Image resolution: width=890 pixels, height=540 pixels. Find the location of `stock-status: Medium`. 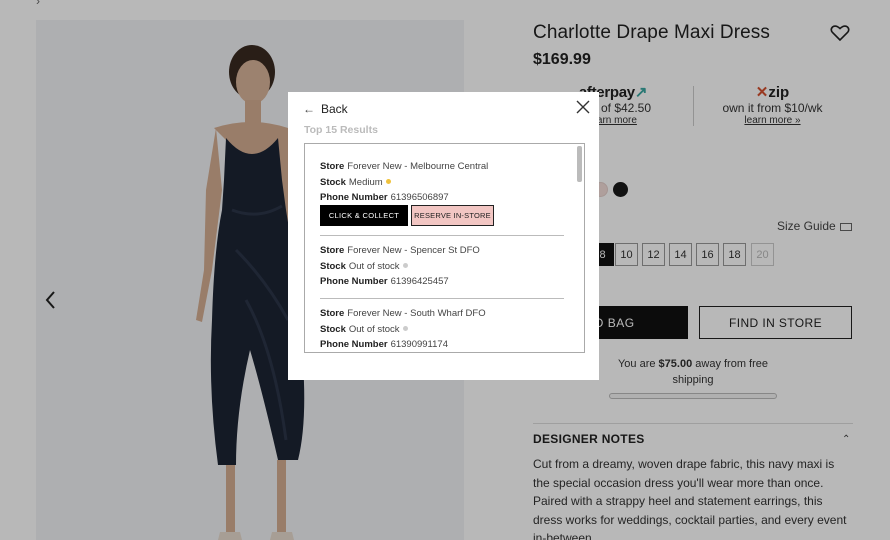

stock-status: Medium is located at coordinates (365, 182).